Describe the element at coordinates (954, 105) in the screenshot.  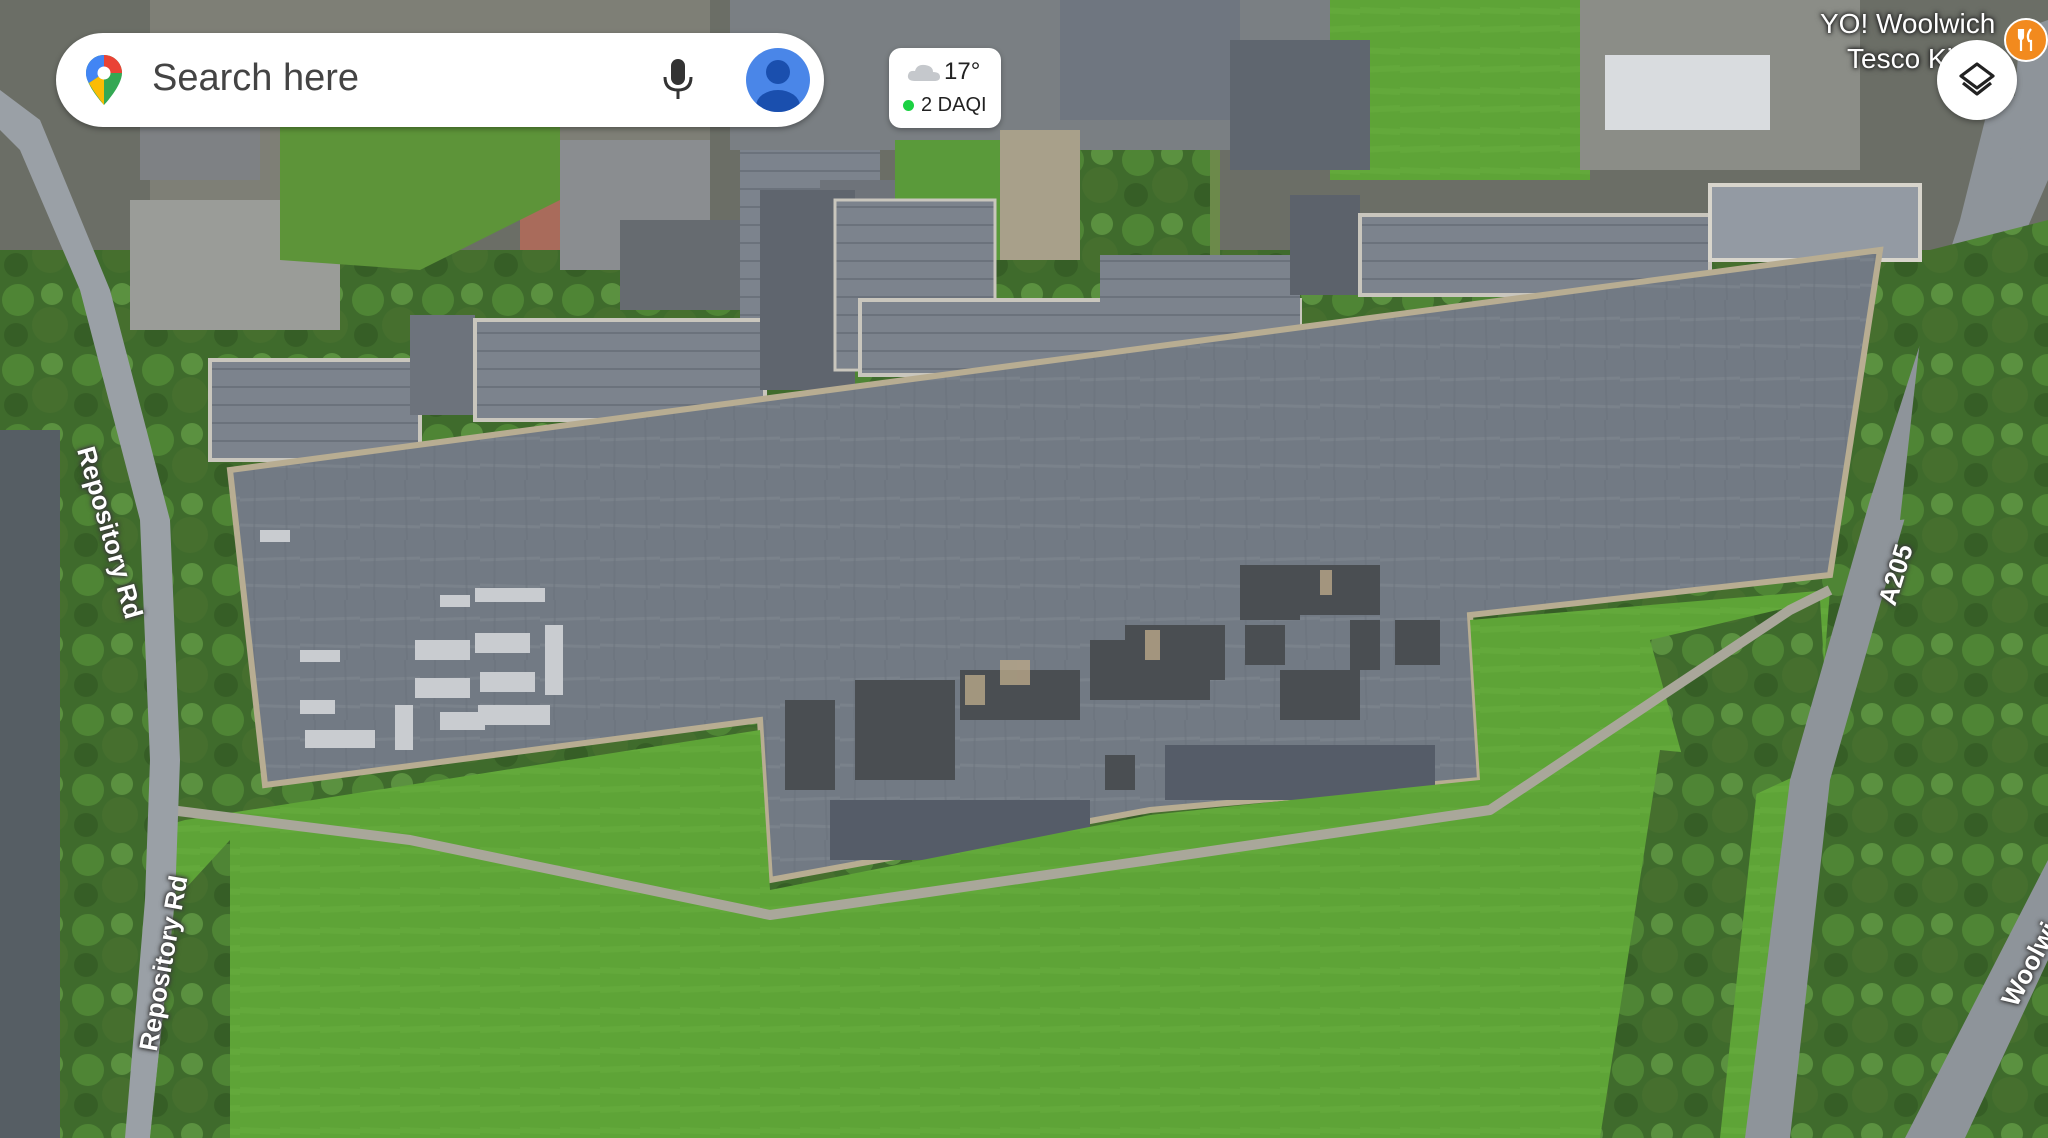
I see `aqi-text: 2 DAQI` at that location.